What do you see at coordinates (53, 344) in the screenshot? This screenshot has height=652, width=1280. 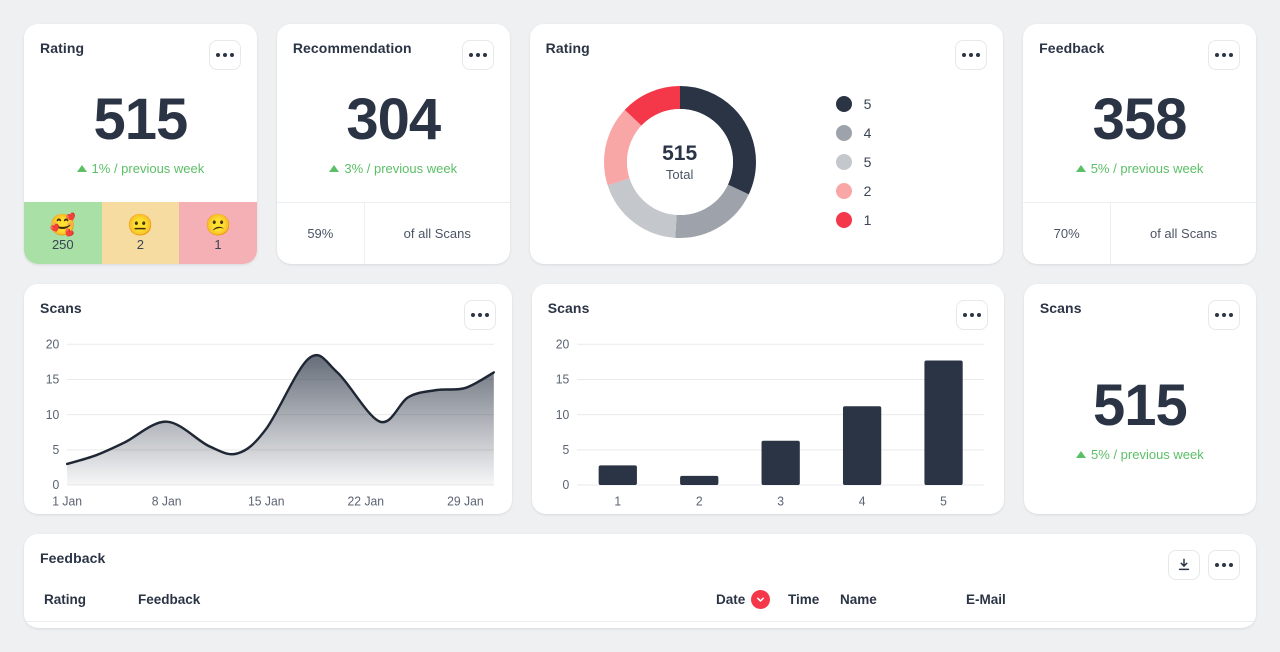 I see `y-axis-tick: 20` at bounding box center [53, 344].